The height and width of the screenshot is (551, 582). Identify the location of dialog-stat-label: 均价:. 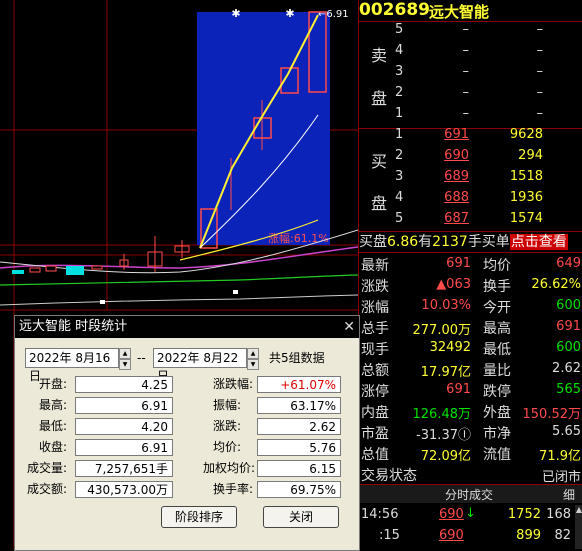
(227, 447).